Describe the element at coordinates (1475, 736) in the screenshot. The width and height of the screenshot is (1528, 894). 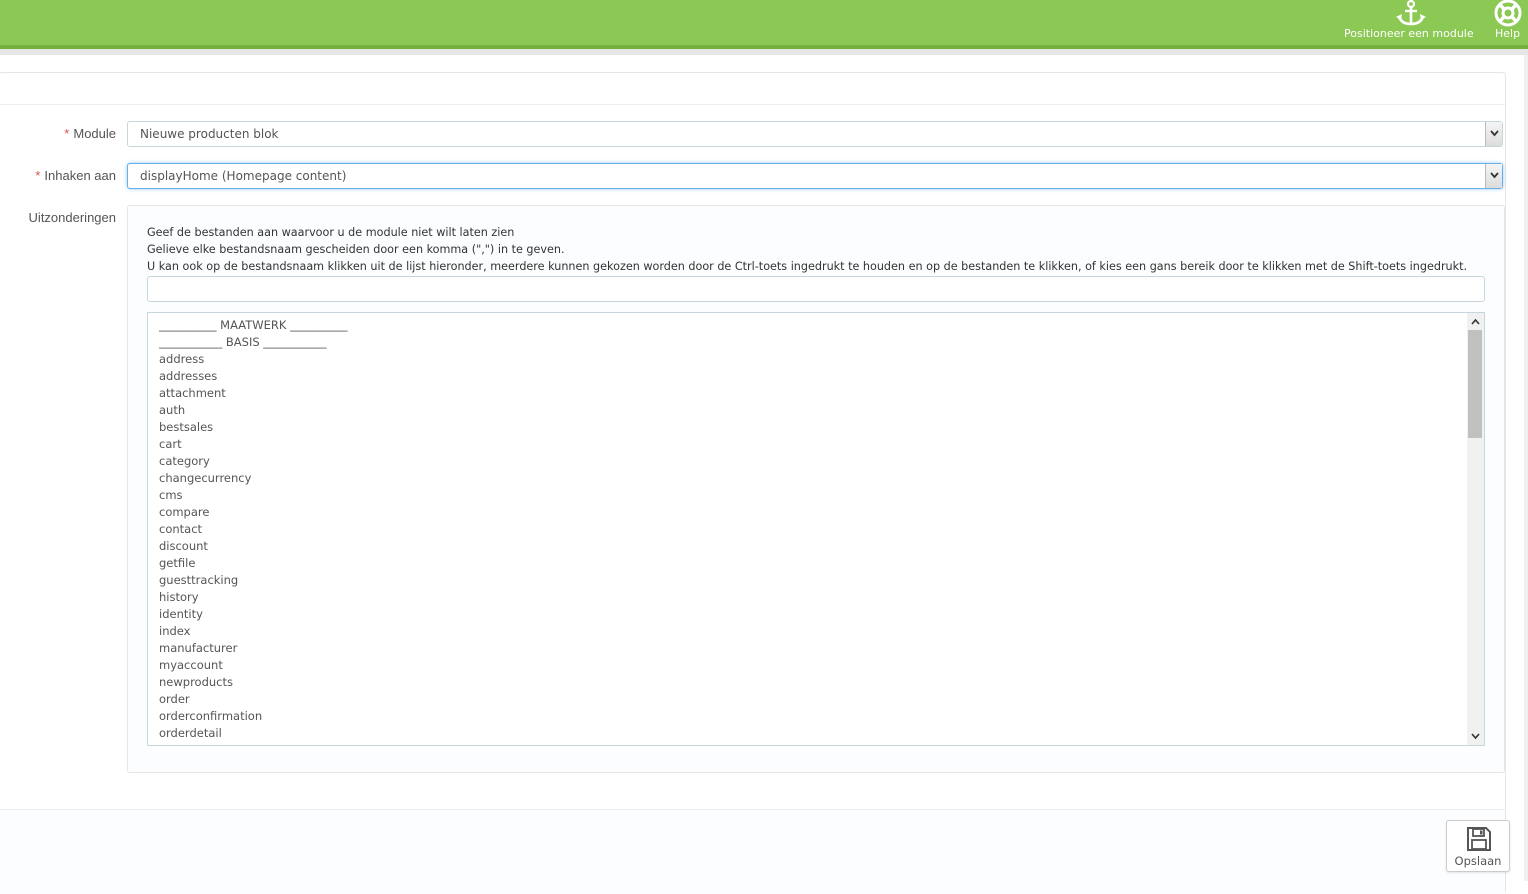
I see `scroll-down-arrow-icon` at that location.